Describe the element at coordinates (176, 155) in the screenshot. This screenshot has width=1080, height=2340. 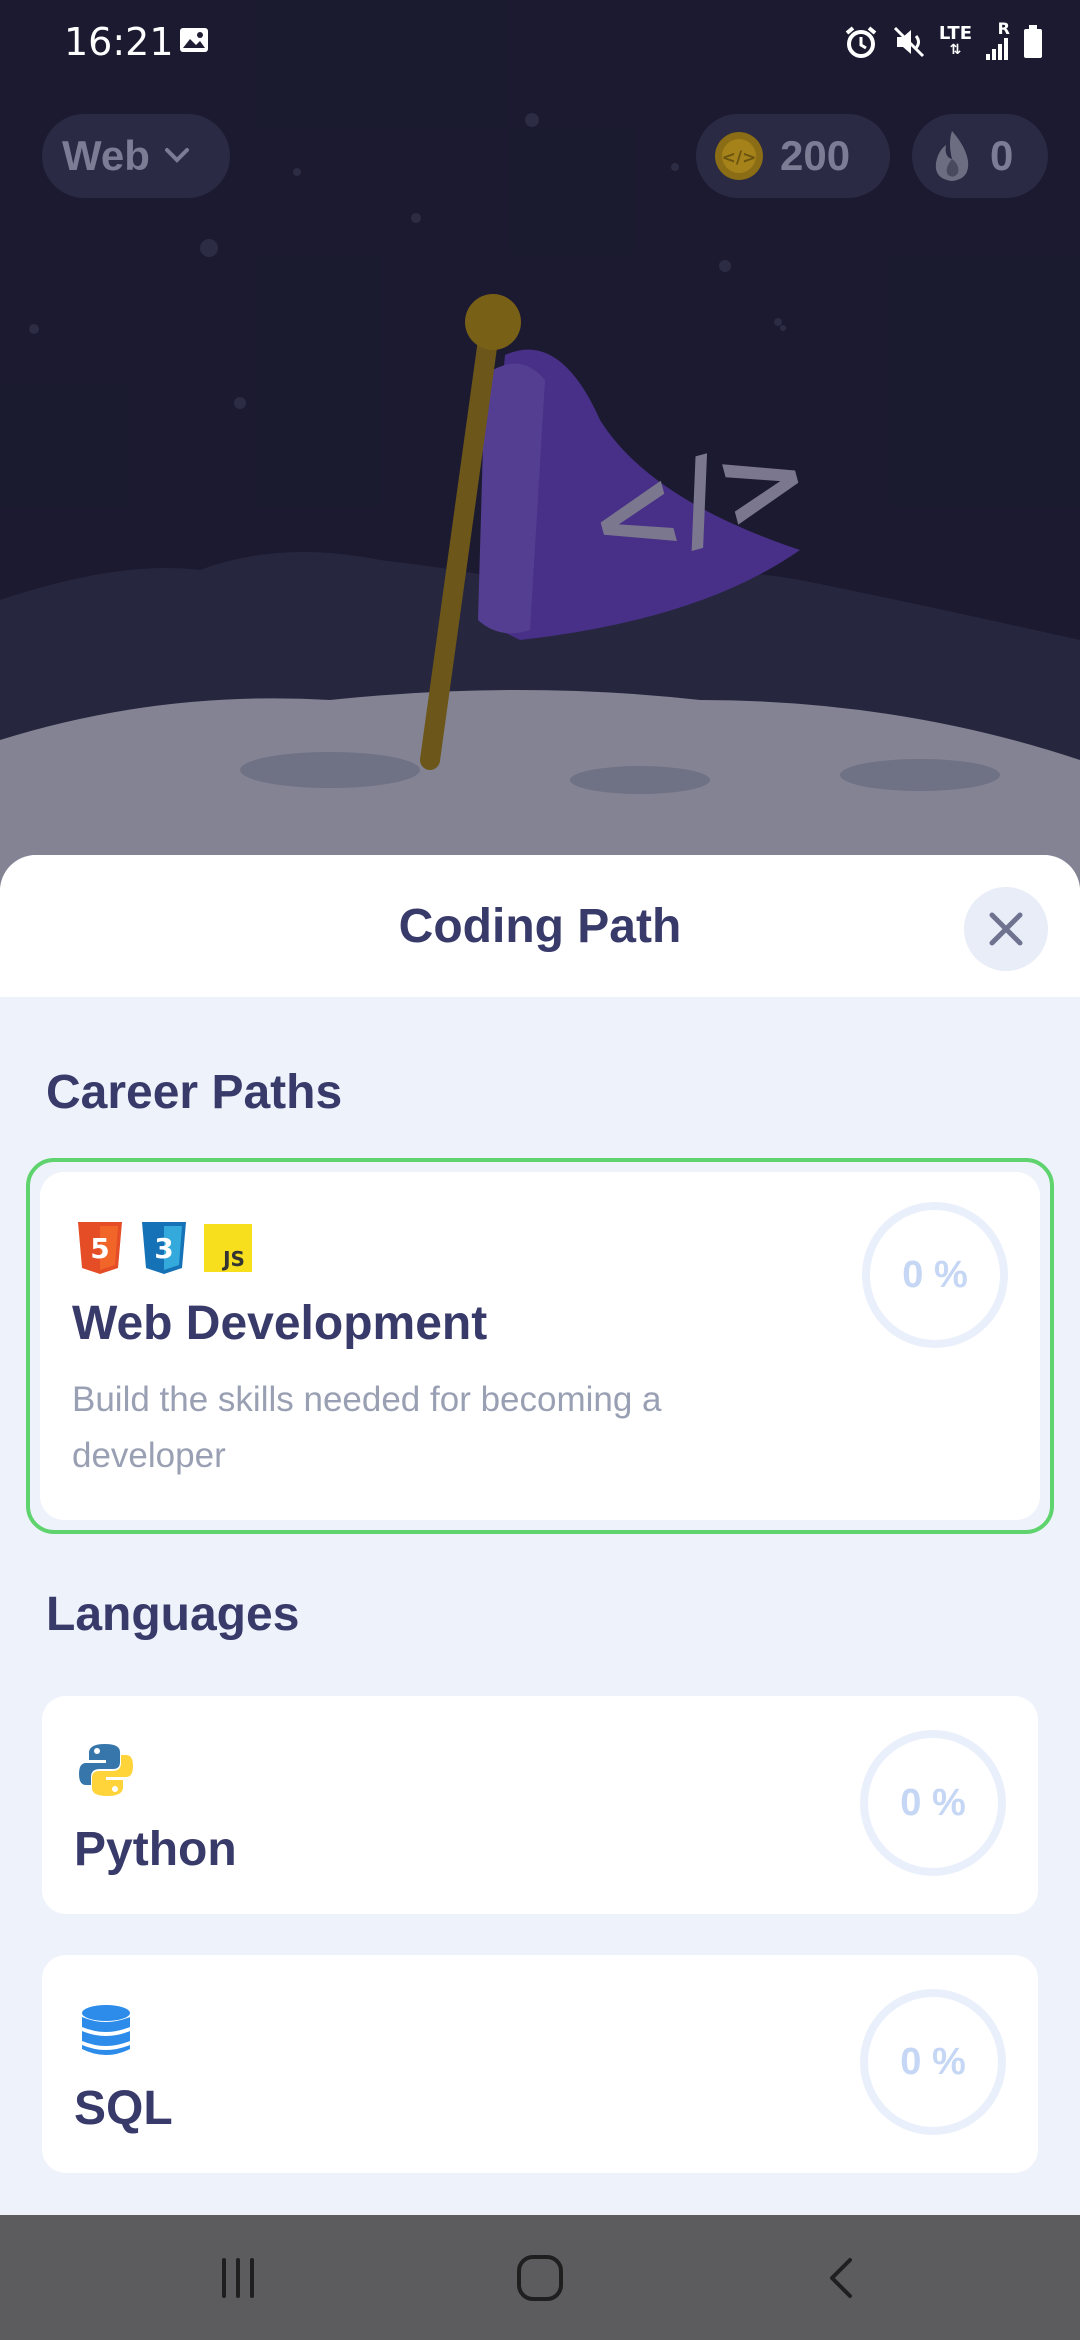
I see `chevron-down-icon` at that location.